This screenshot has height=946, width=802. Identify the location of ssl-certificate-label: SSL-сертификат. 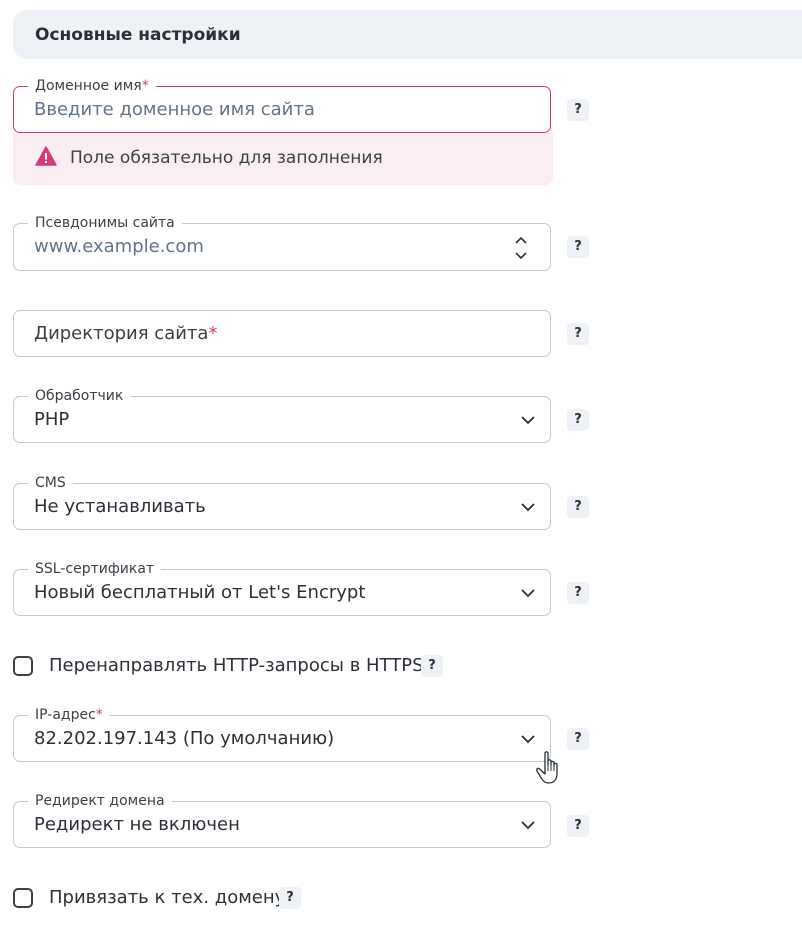
(95, 569).